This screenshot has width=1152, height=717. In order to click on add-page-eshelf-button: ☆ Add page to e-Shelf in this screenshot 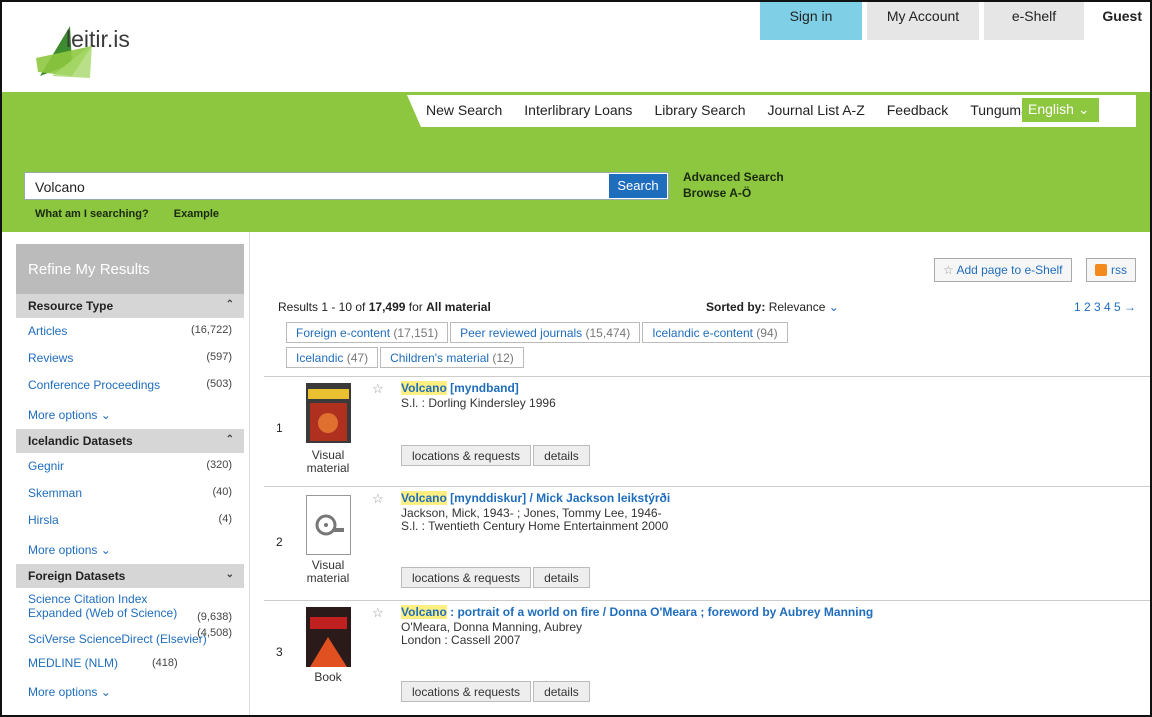, I will do `click(1003, 270)`.